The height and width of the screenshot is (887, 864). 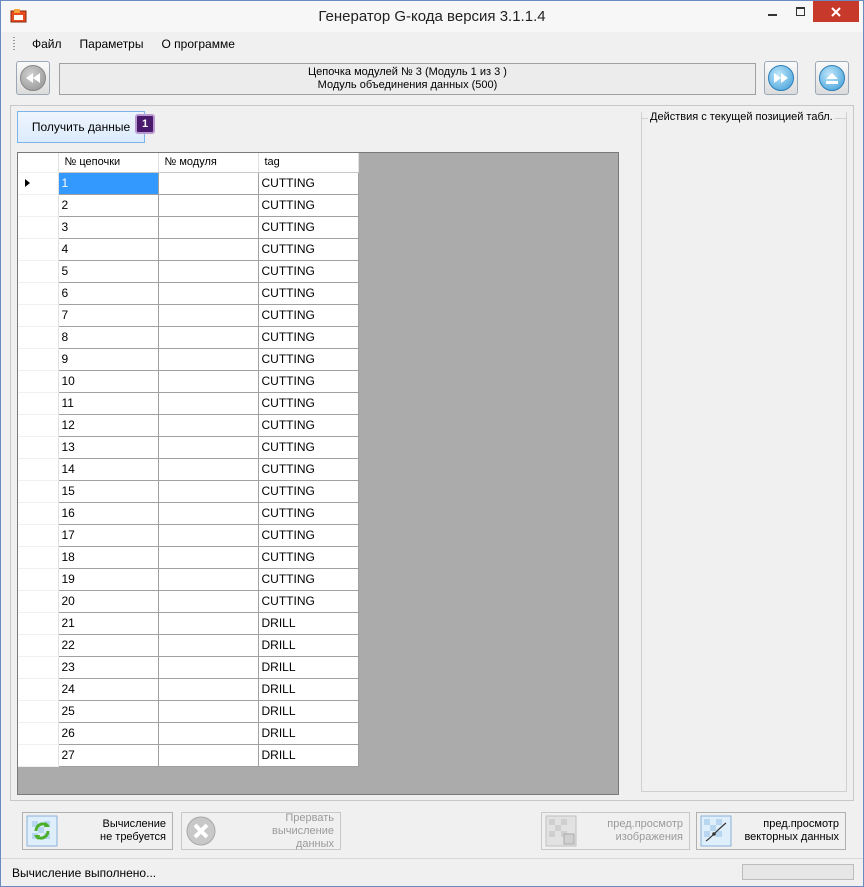 What do you see at coordinates (108, 645) in the screenshot?
I see `cell-chain-number: 22` at bounding box center [108, 645].